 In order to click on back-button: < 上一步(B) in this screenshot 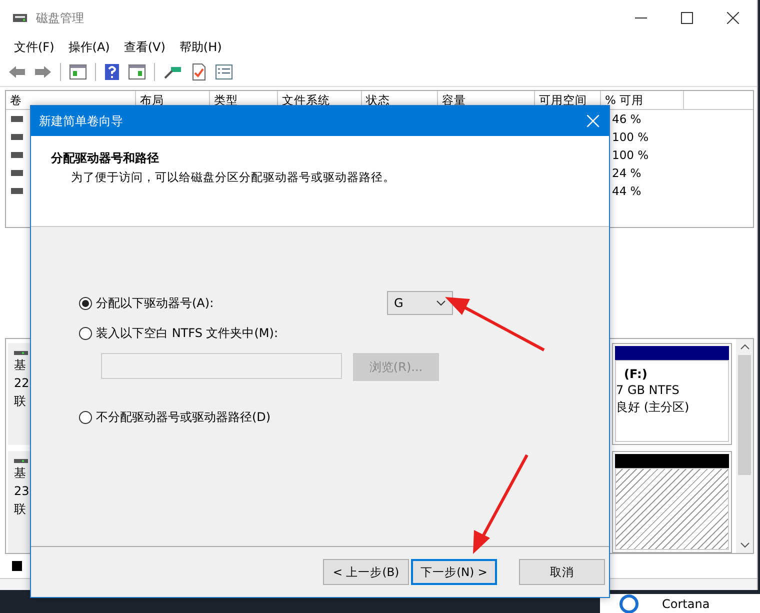, I will do `click(366, 572)`.